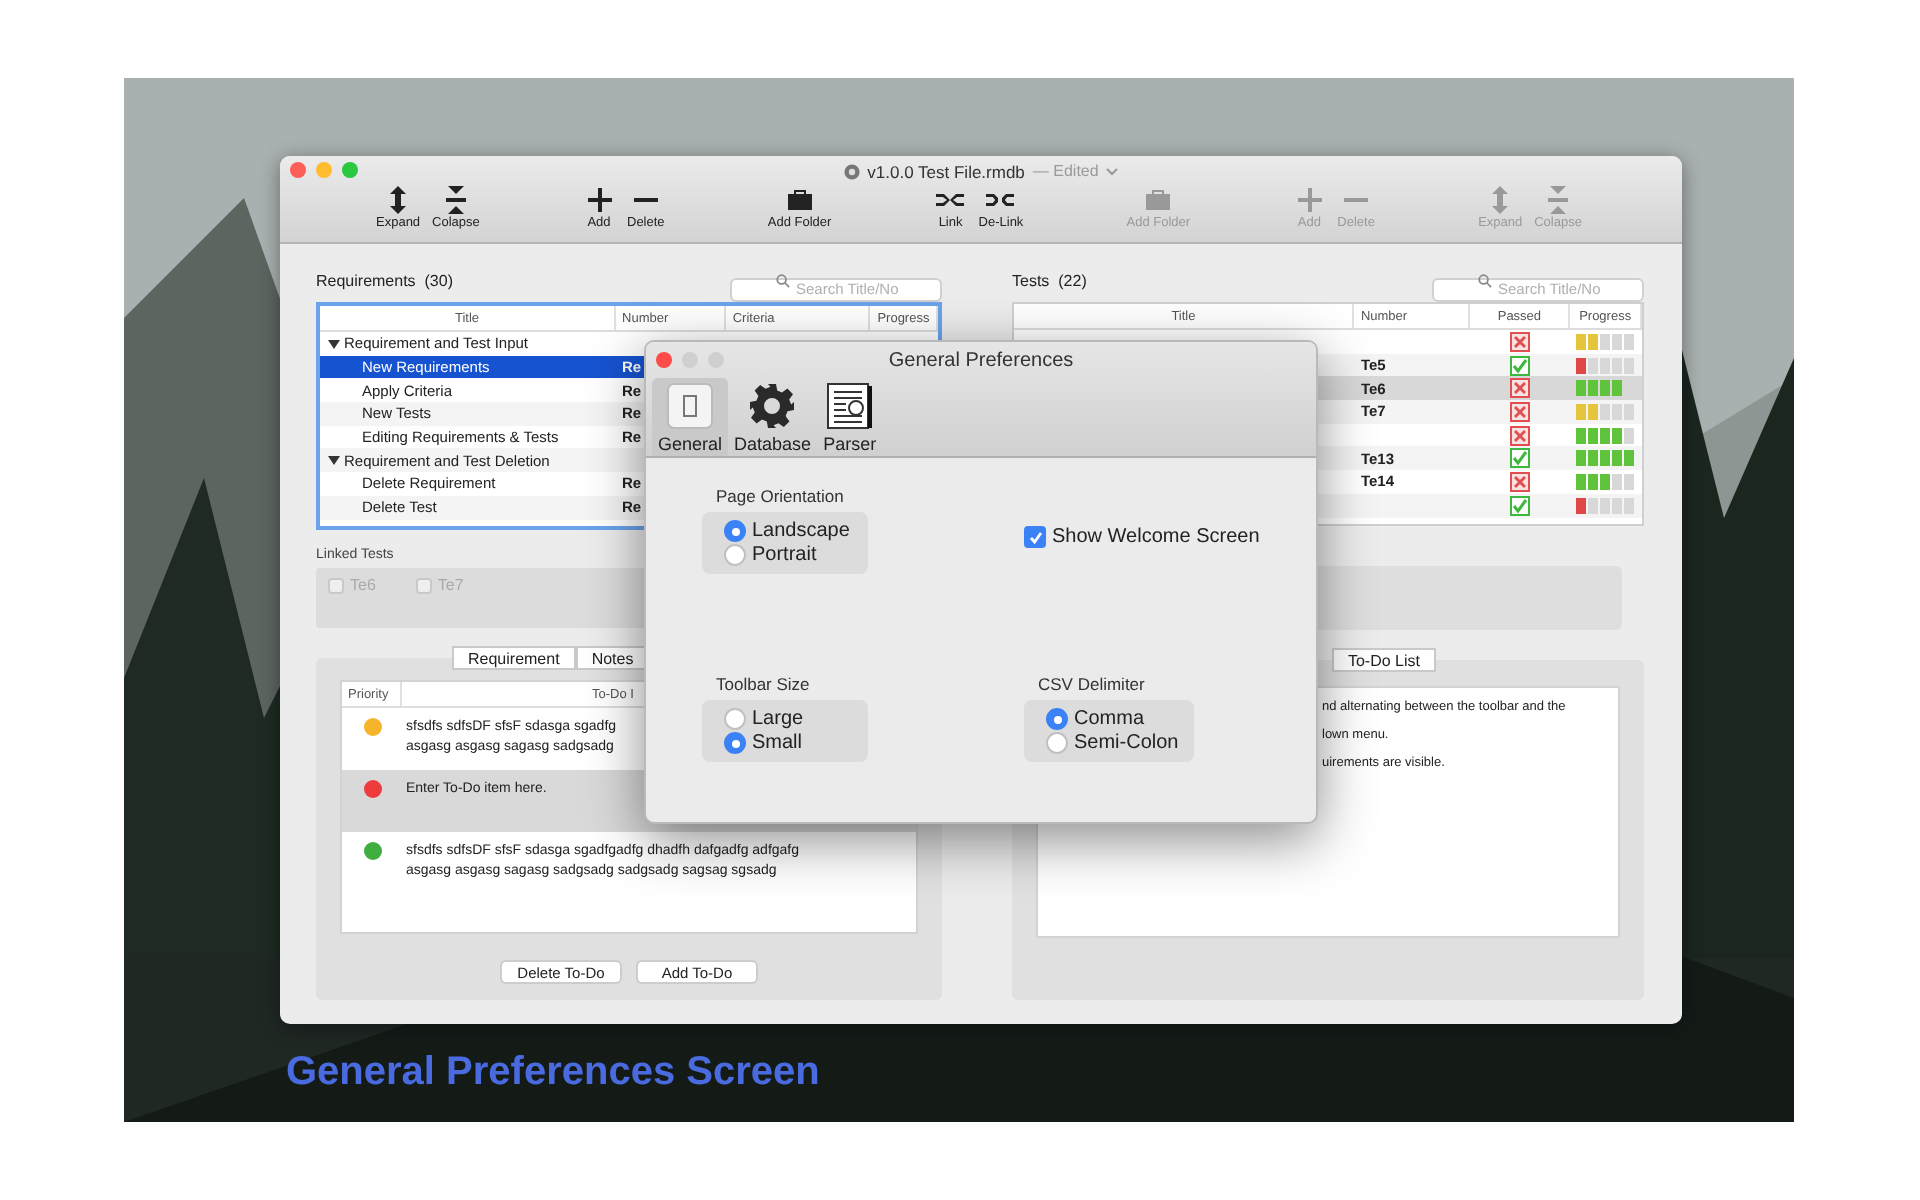  Describe the element at coordinates (612, 658) in the screenshot. I see `tab: Notes` at that location.